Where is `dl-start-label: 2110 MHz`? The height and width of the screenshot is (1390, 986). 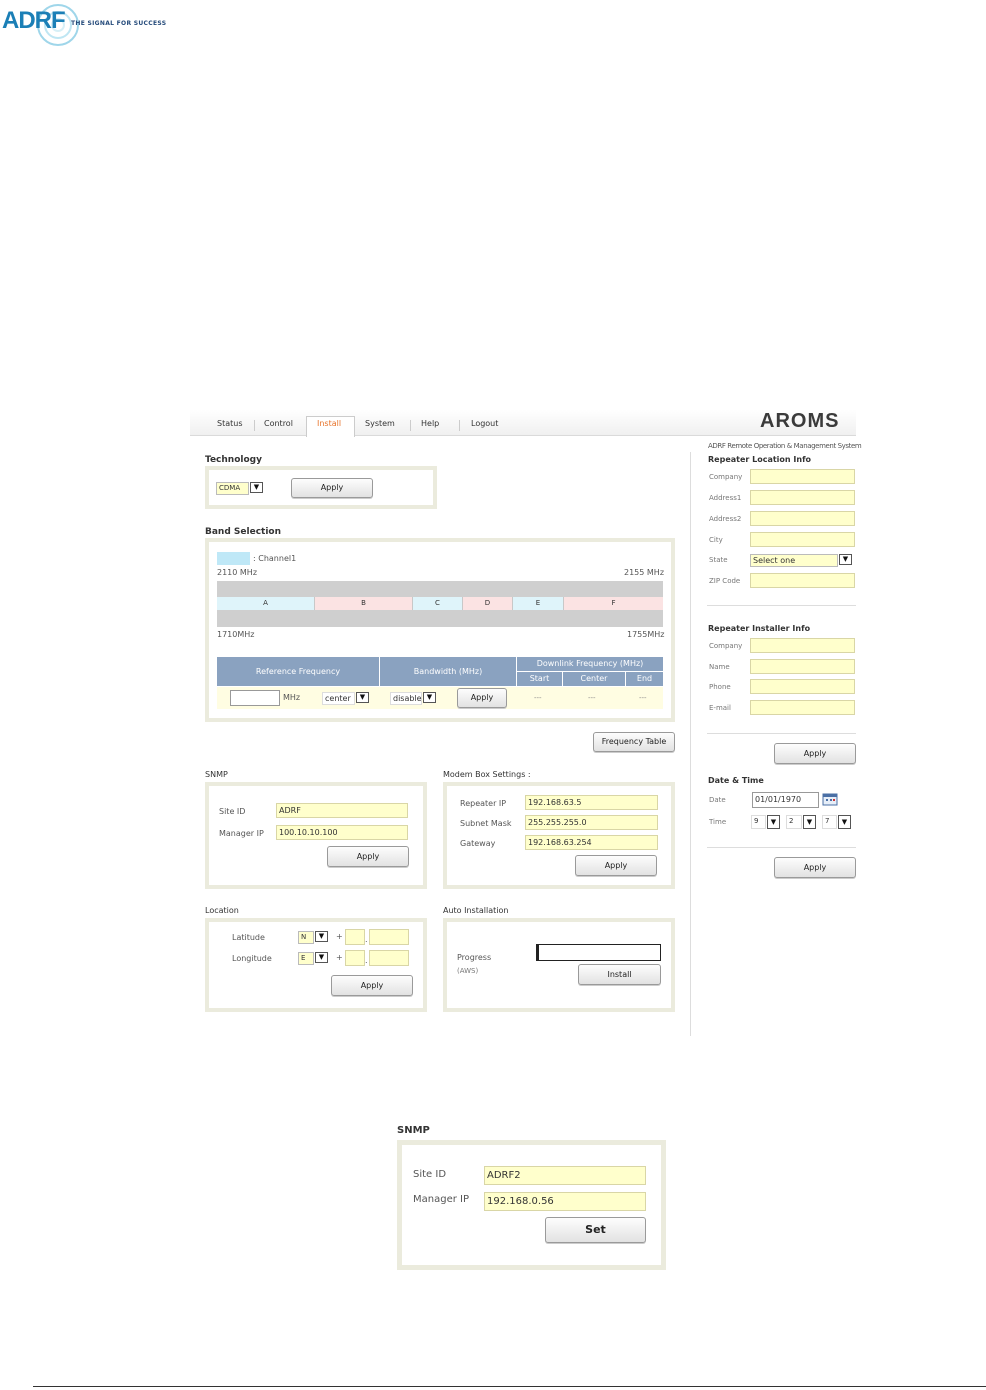 dl-start-label: 2110 MHz is located at coordinates (237, 572).